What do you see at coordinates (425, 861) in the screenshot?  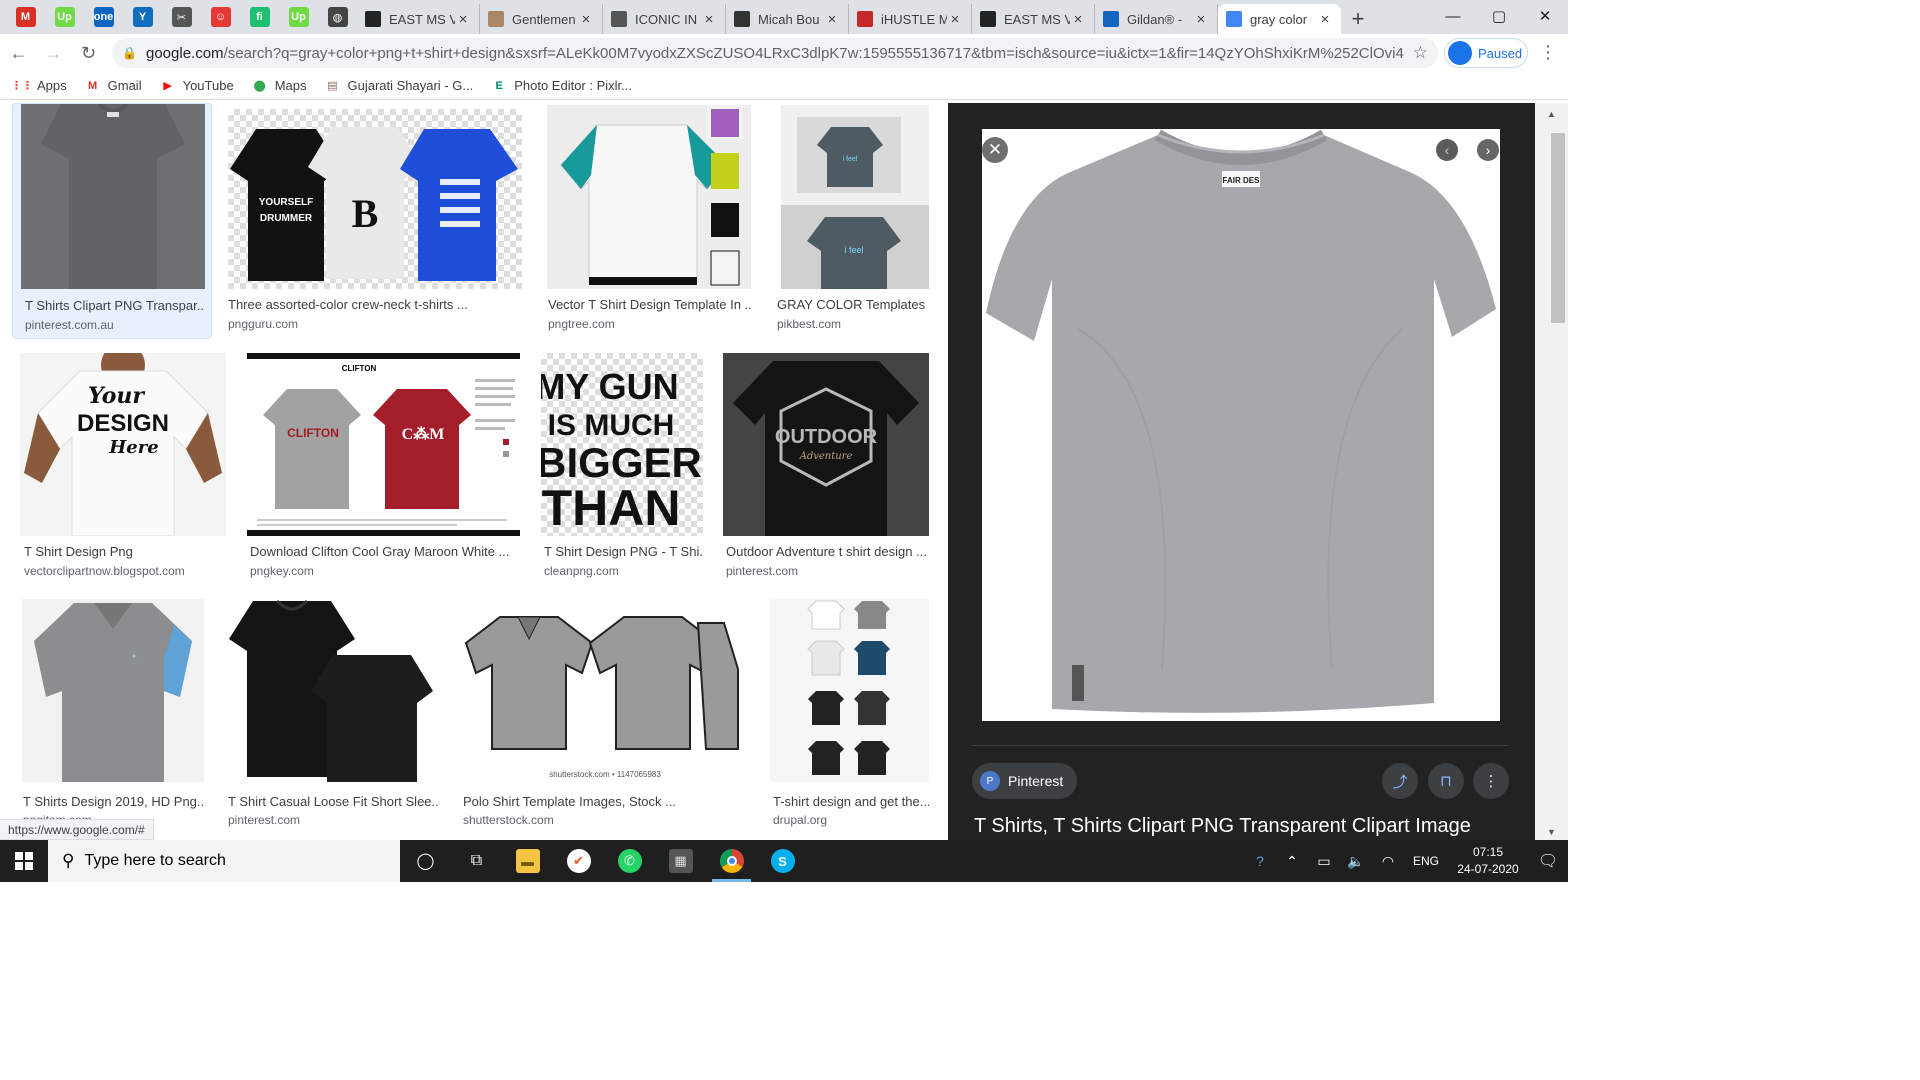 I see `cortana-icon: ◯` at bounding box center [425, 861].